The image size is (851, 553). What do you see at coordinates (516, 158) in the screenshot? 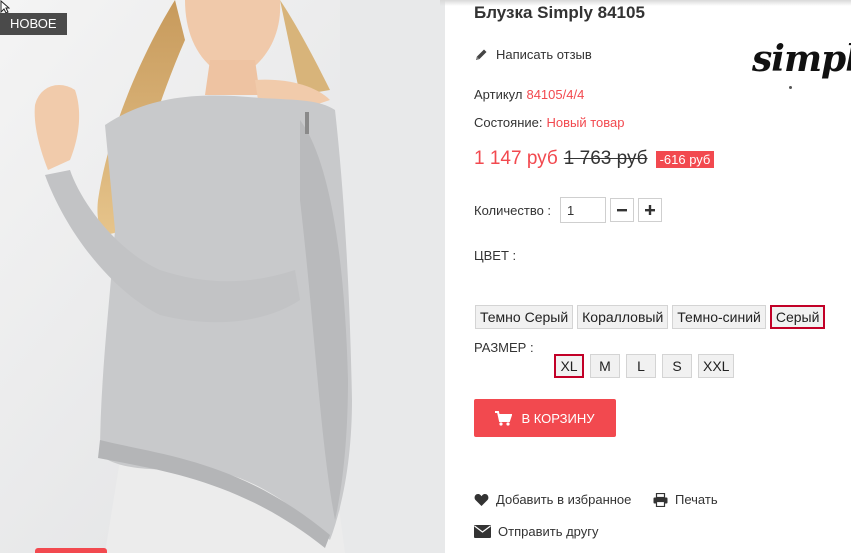
I see `current-price: 1 147 руб` at bounding box center [516, 158].